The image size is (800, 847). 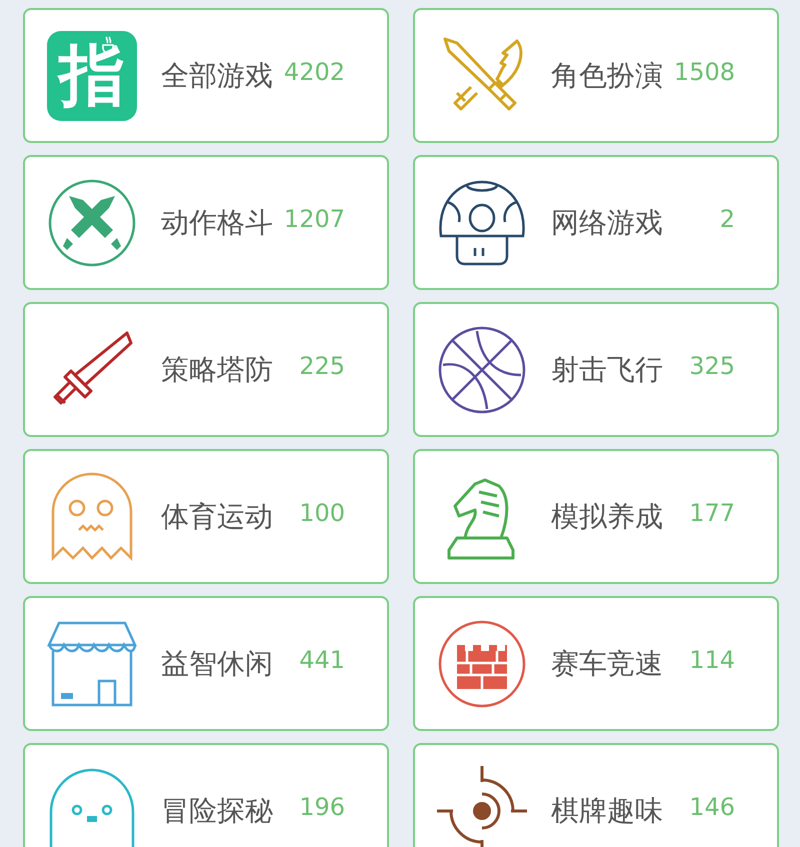 What do you see at coordinates (321, 806) in the screenshot?
I see `game-count: 196` at bounding box center [321, 806].